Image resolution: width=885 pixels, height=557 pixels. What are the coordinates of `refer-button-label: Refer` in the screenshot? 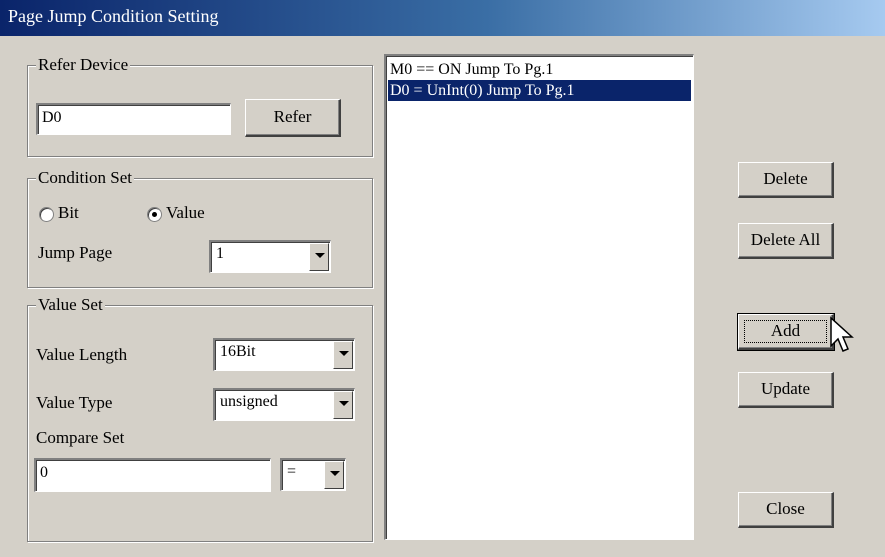 It's located at (292, 116).